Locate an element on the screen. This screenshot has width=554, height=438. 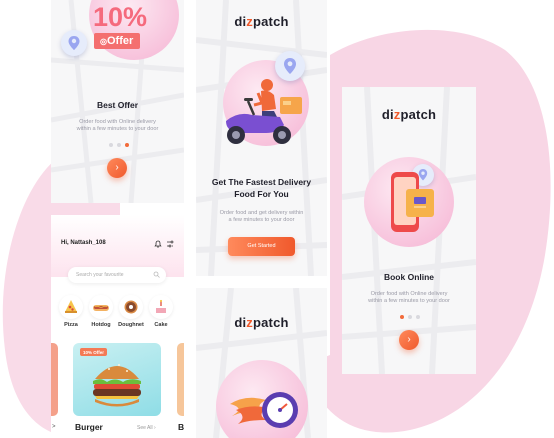
book-next-button: › is located at coordinates (409, 340).